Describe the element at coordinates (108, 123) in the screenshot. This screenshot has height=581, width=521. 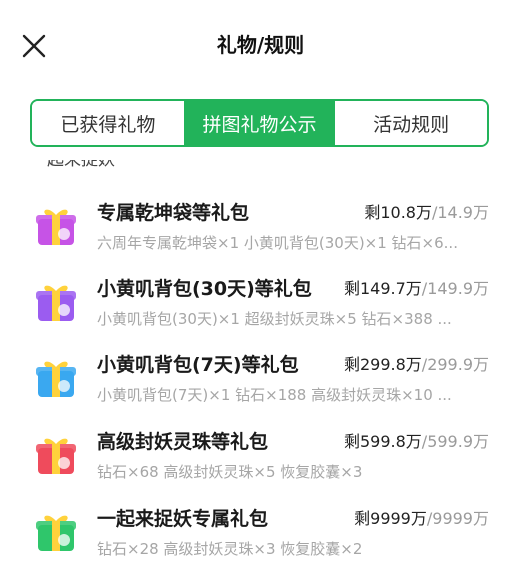
I see `tab-obtained-gifts: 已获得礼物` at that location.